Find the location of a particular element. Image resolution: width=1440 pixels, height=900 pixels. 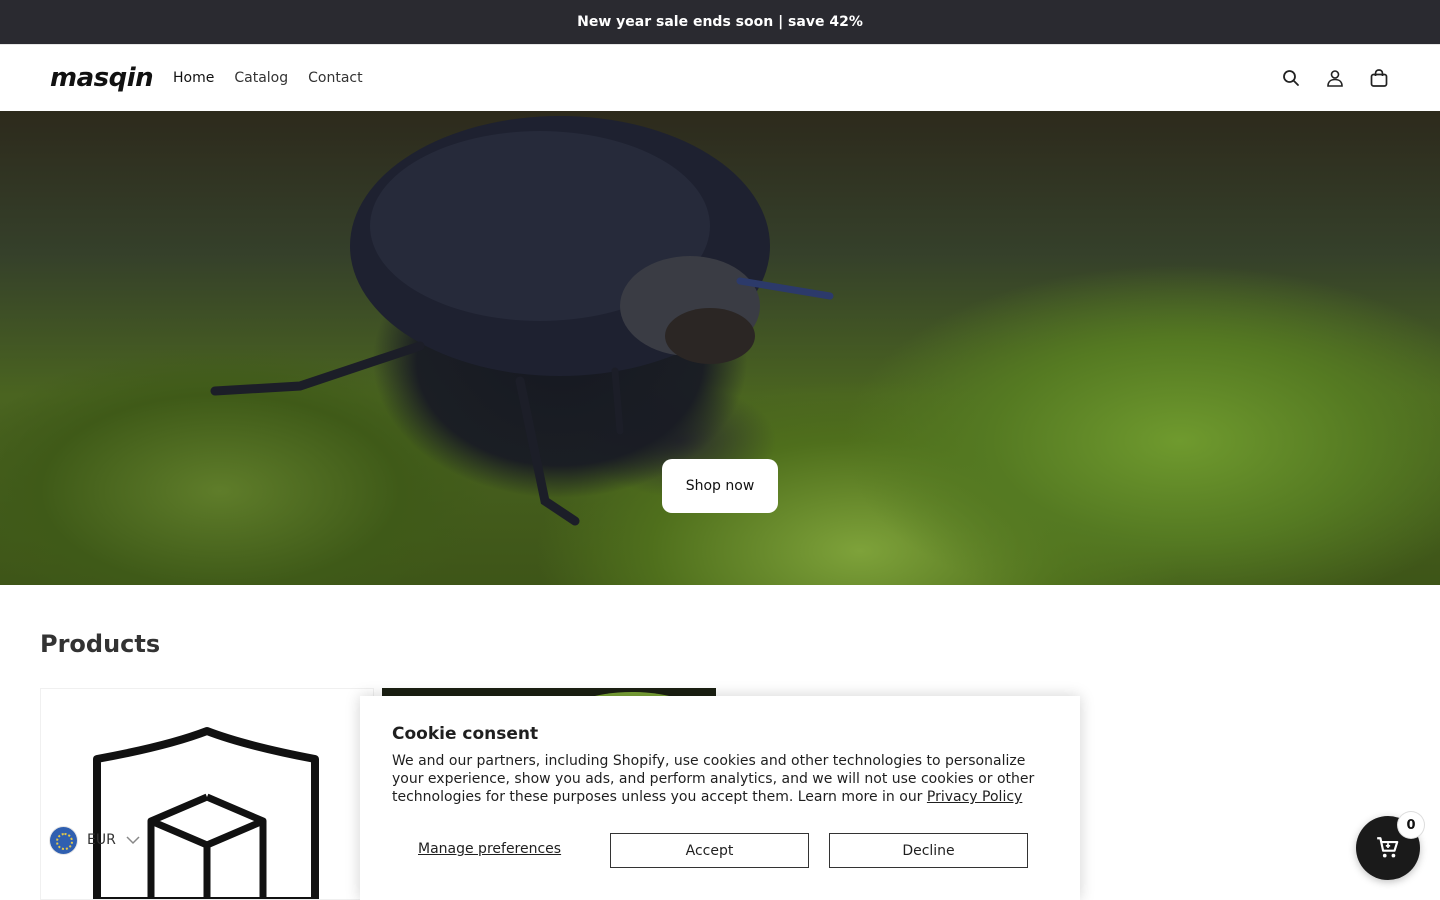

decline-button: Decline is located at coordinates (928, 850).